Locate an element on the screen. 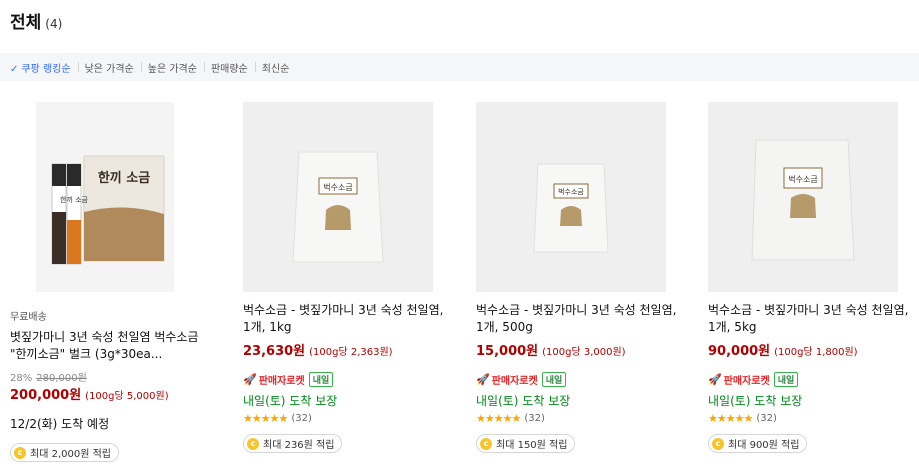 This screenshot has width=919, height=472. unit-price: (100g당 2,363원) is located at coordinates (351, 352).